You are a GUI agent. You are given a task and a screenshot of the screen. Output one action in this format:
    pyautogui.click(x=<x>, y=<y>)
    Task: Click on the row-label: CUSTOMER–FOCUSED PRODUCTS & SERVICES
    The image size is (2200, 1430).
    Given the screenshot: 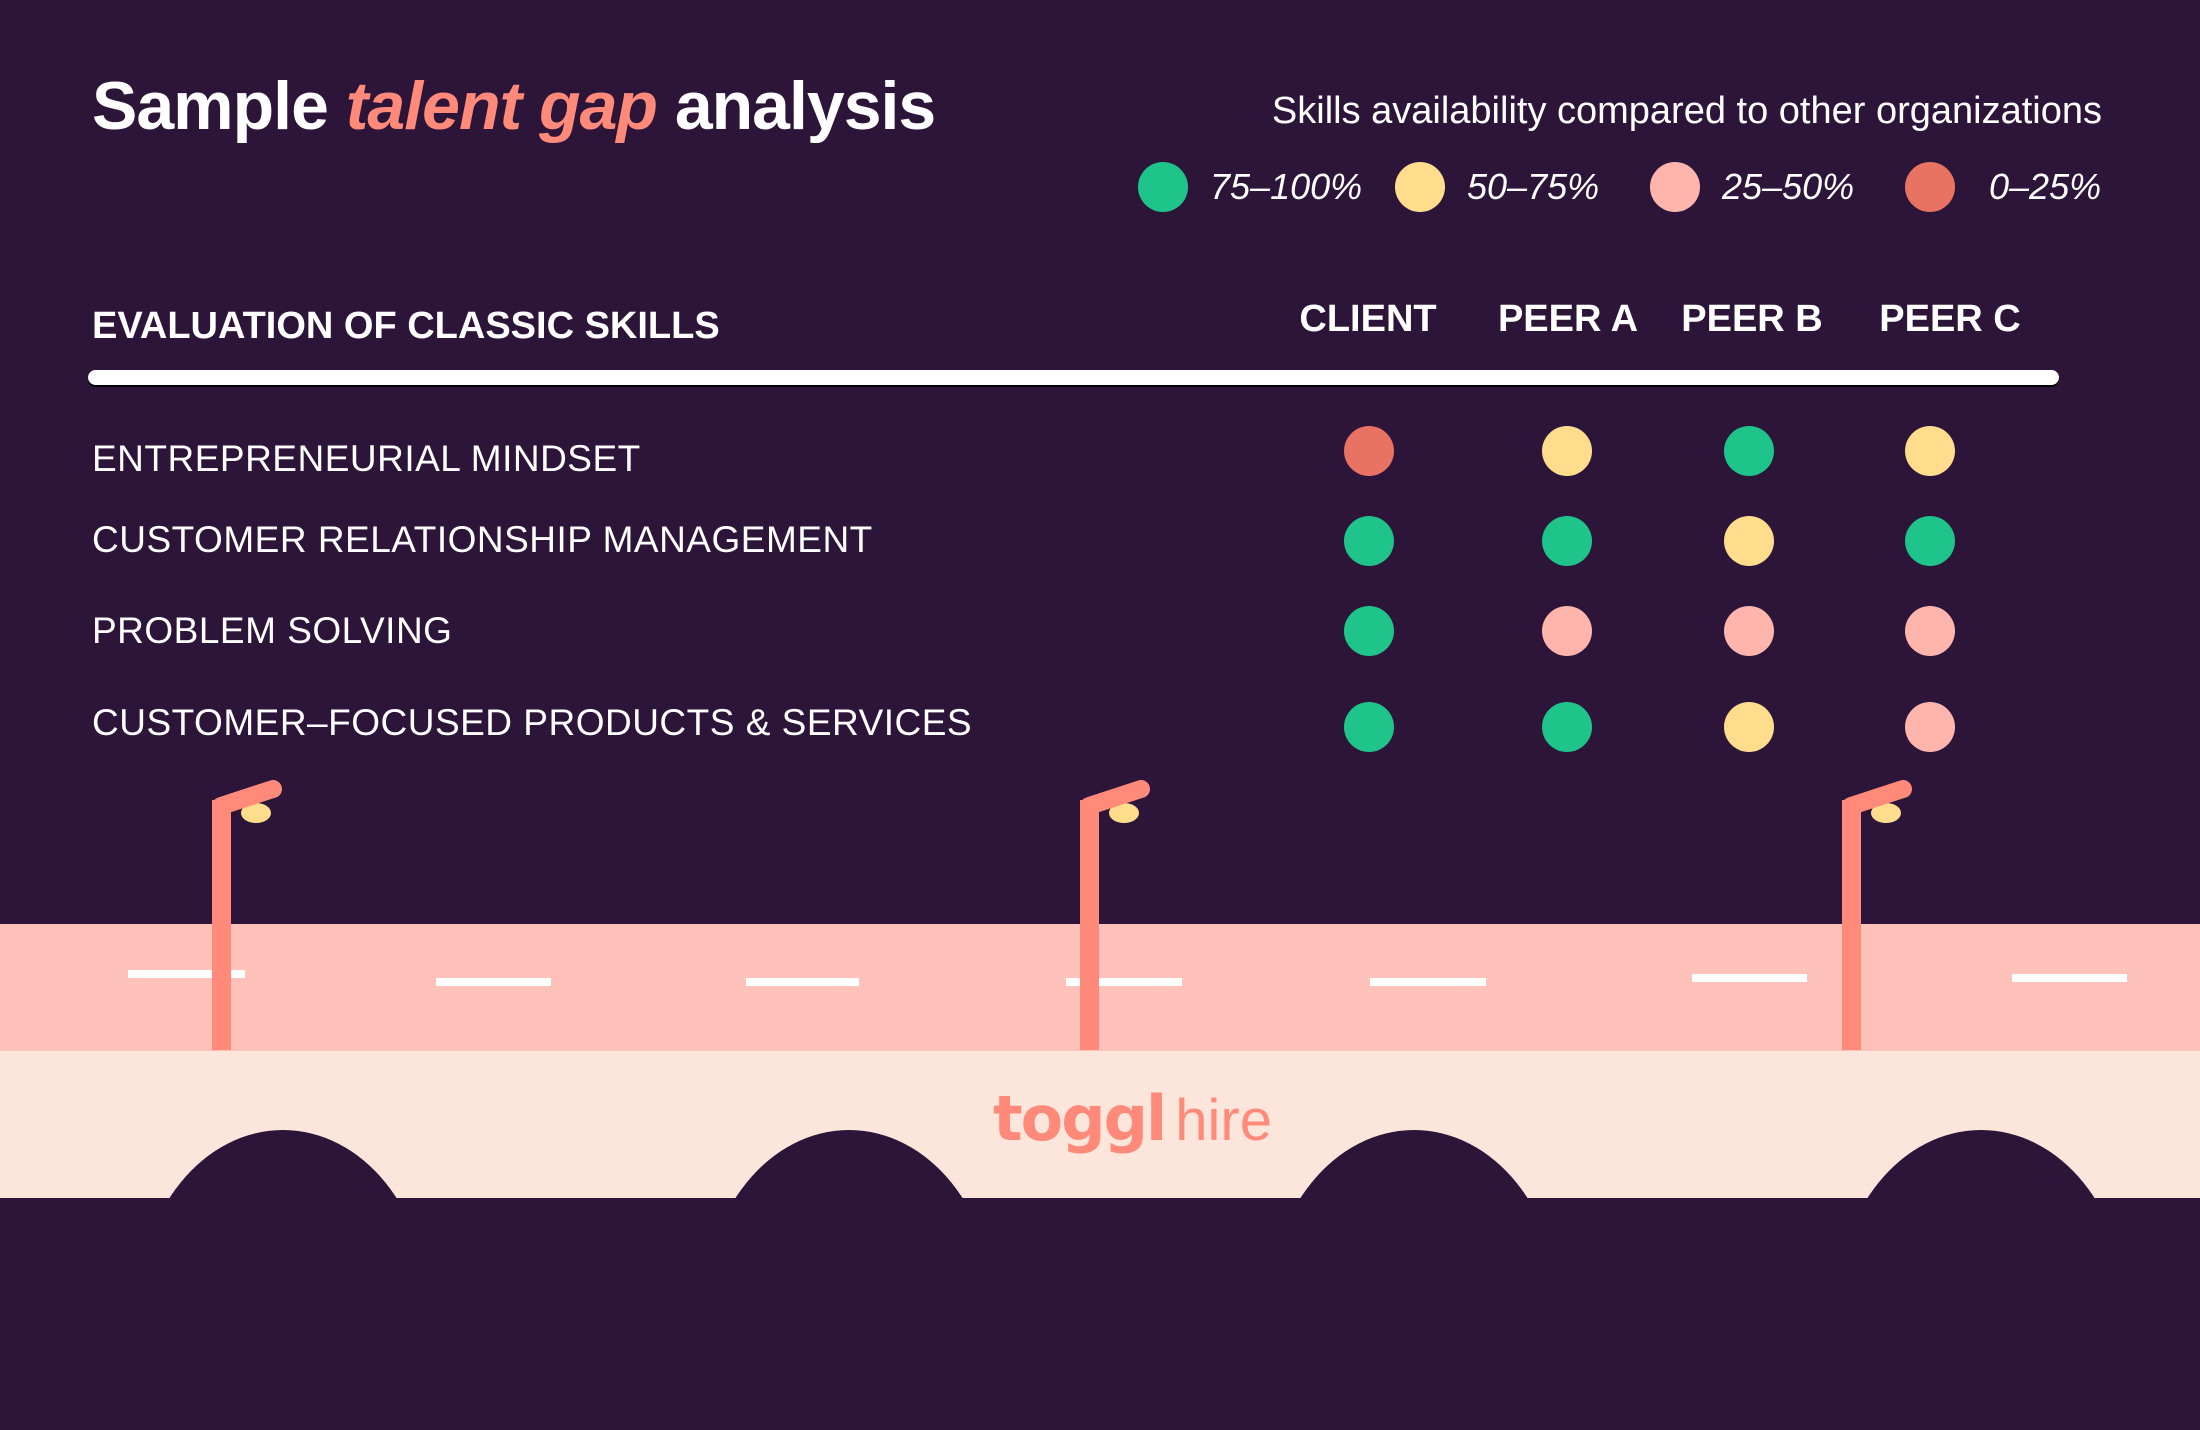 What is the action you would take?
    pyautogui.click(x=532, y=722)
    